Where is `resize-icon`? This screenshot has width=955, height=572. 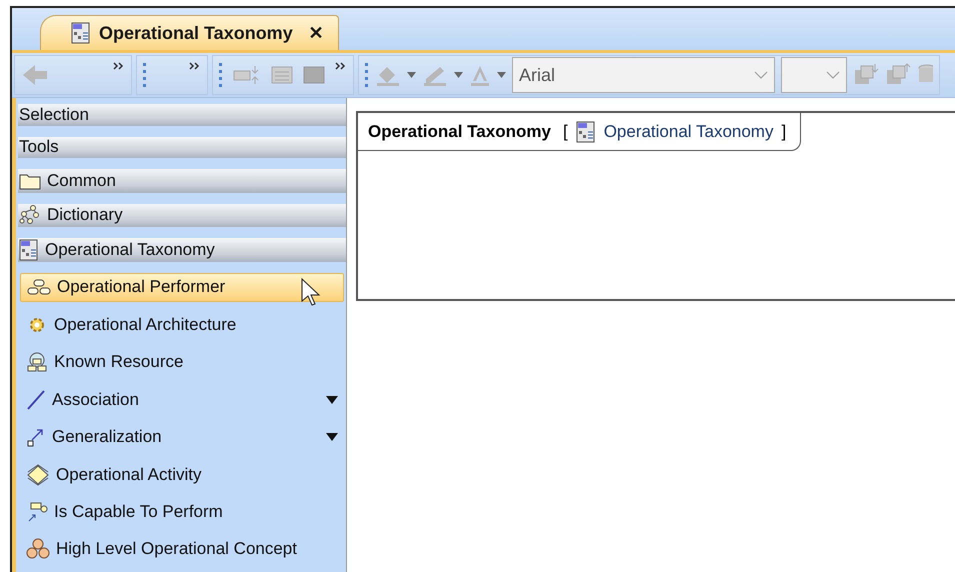
resize-icon is located at coordinates (247, 75).